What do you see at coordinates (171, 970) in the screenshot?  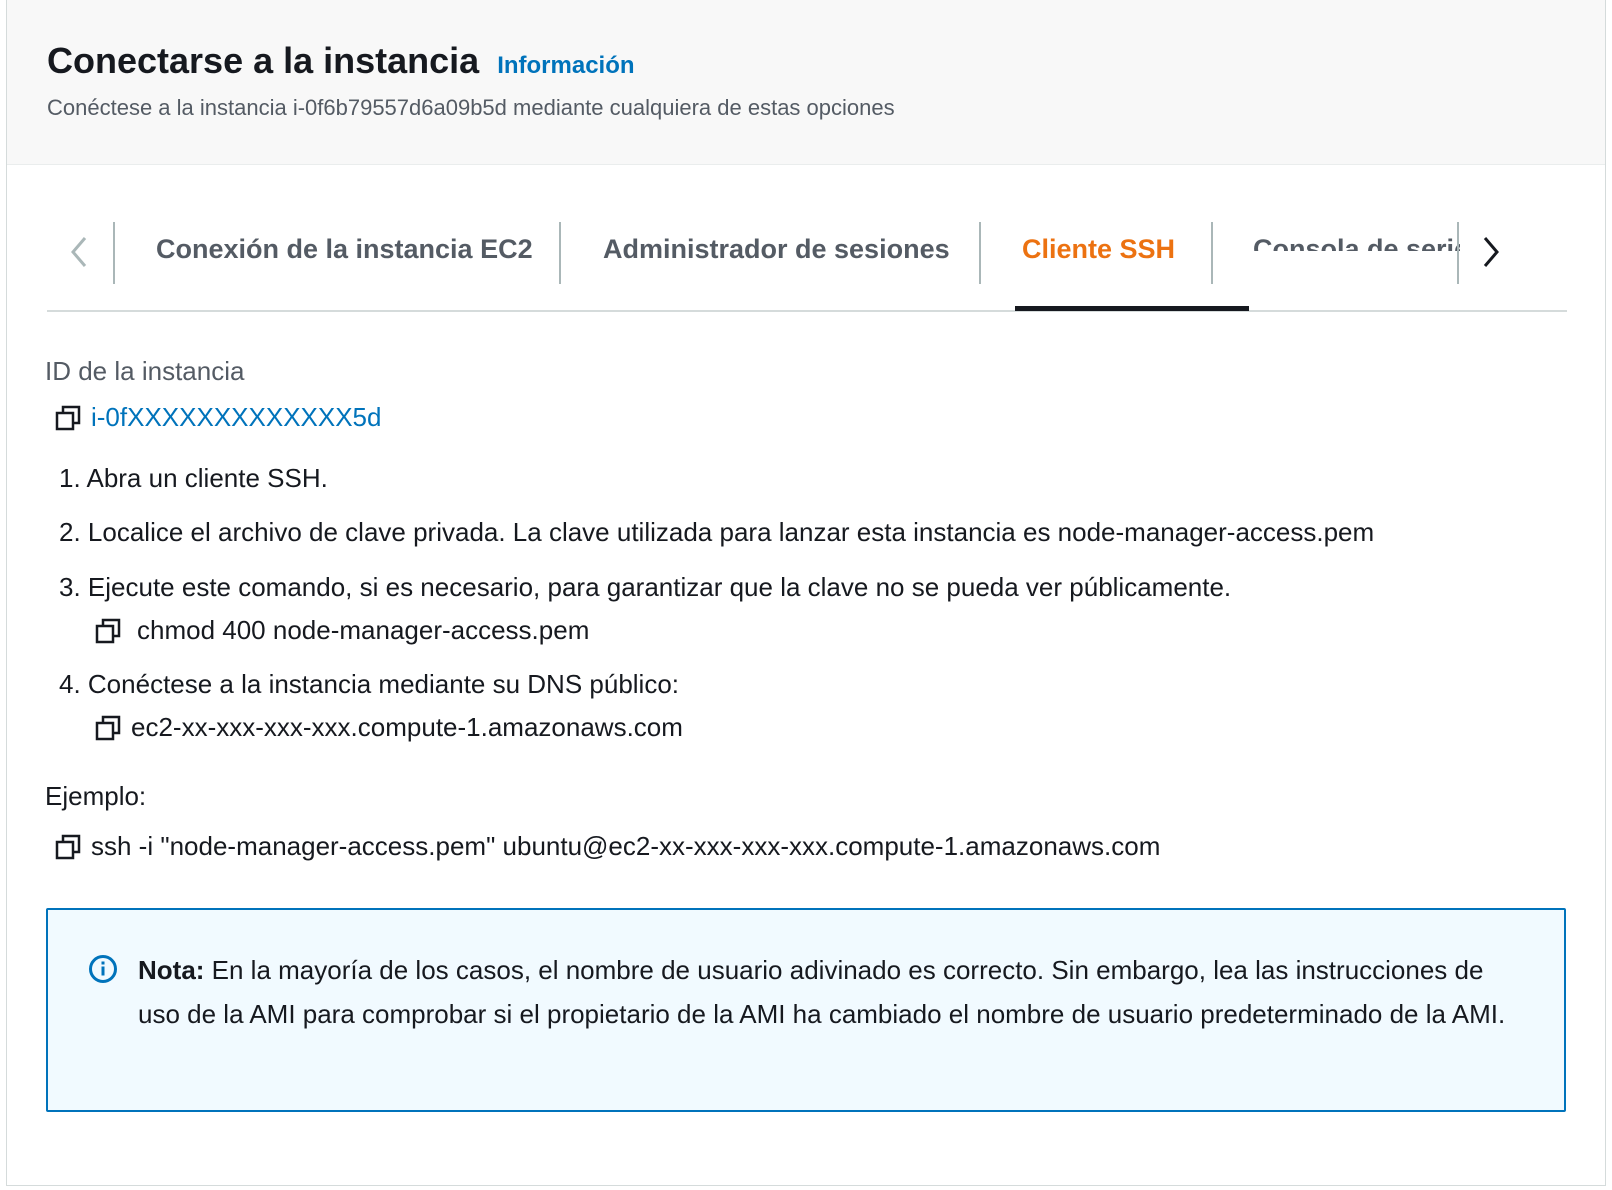 I see `note-label: Nota:` at bounding box center [171, 970].